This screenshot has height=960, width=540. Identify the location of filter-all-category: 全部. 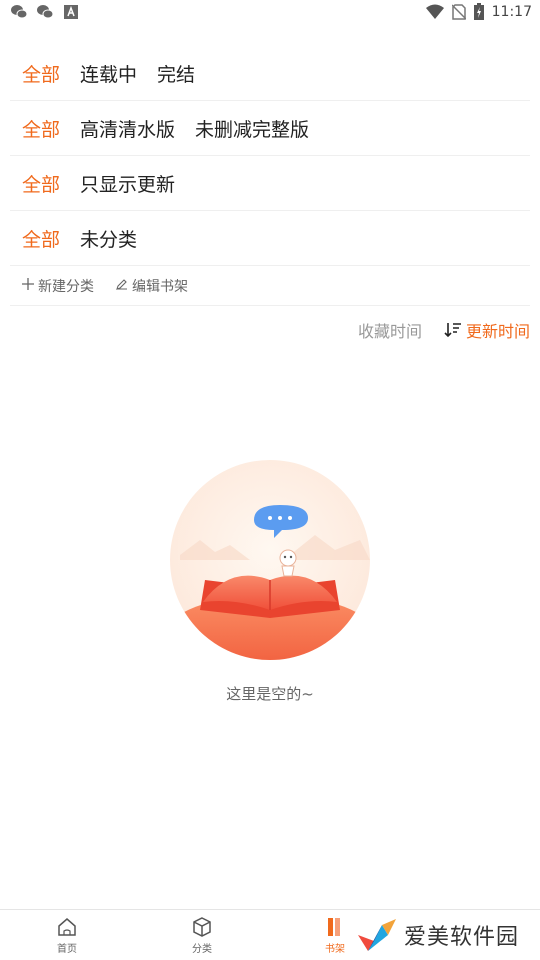
(41, 238).